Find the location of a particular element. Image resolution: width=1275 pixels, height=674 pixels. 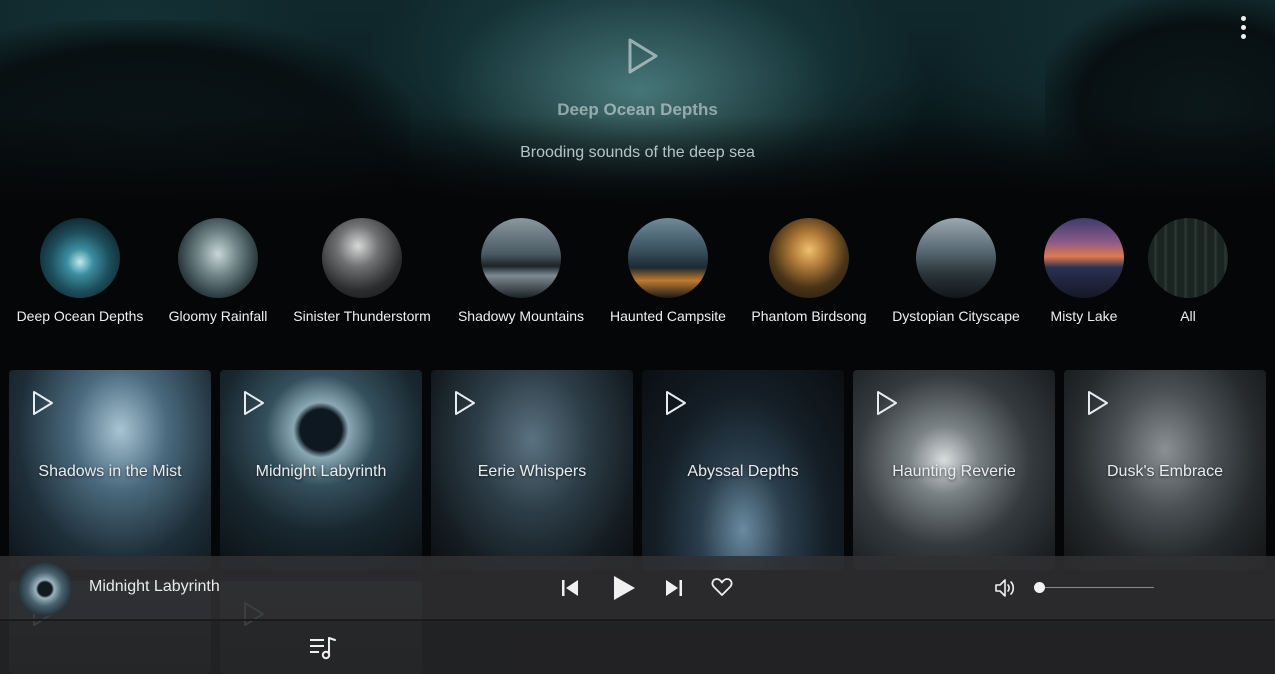

category-label: Sinister Thunderstorm is located at coordinates (362, 316).